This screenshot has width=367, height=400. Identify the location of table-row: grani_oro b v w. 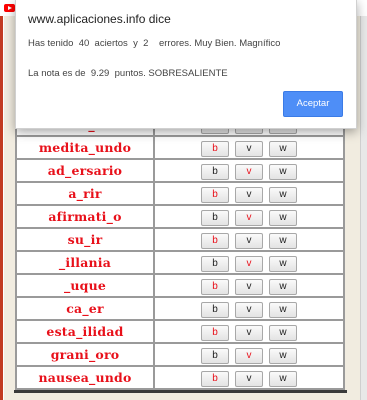
(180, 354).